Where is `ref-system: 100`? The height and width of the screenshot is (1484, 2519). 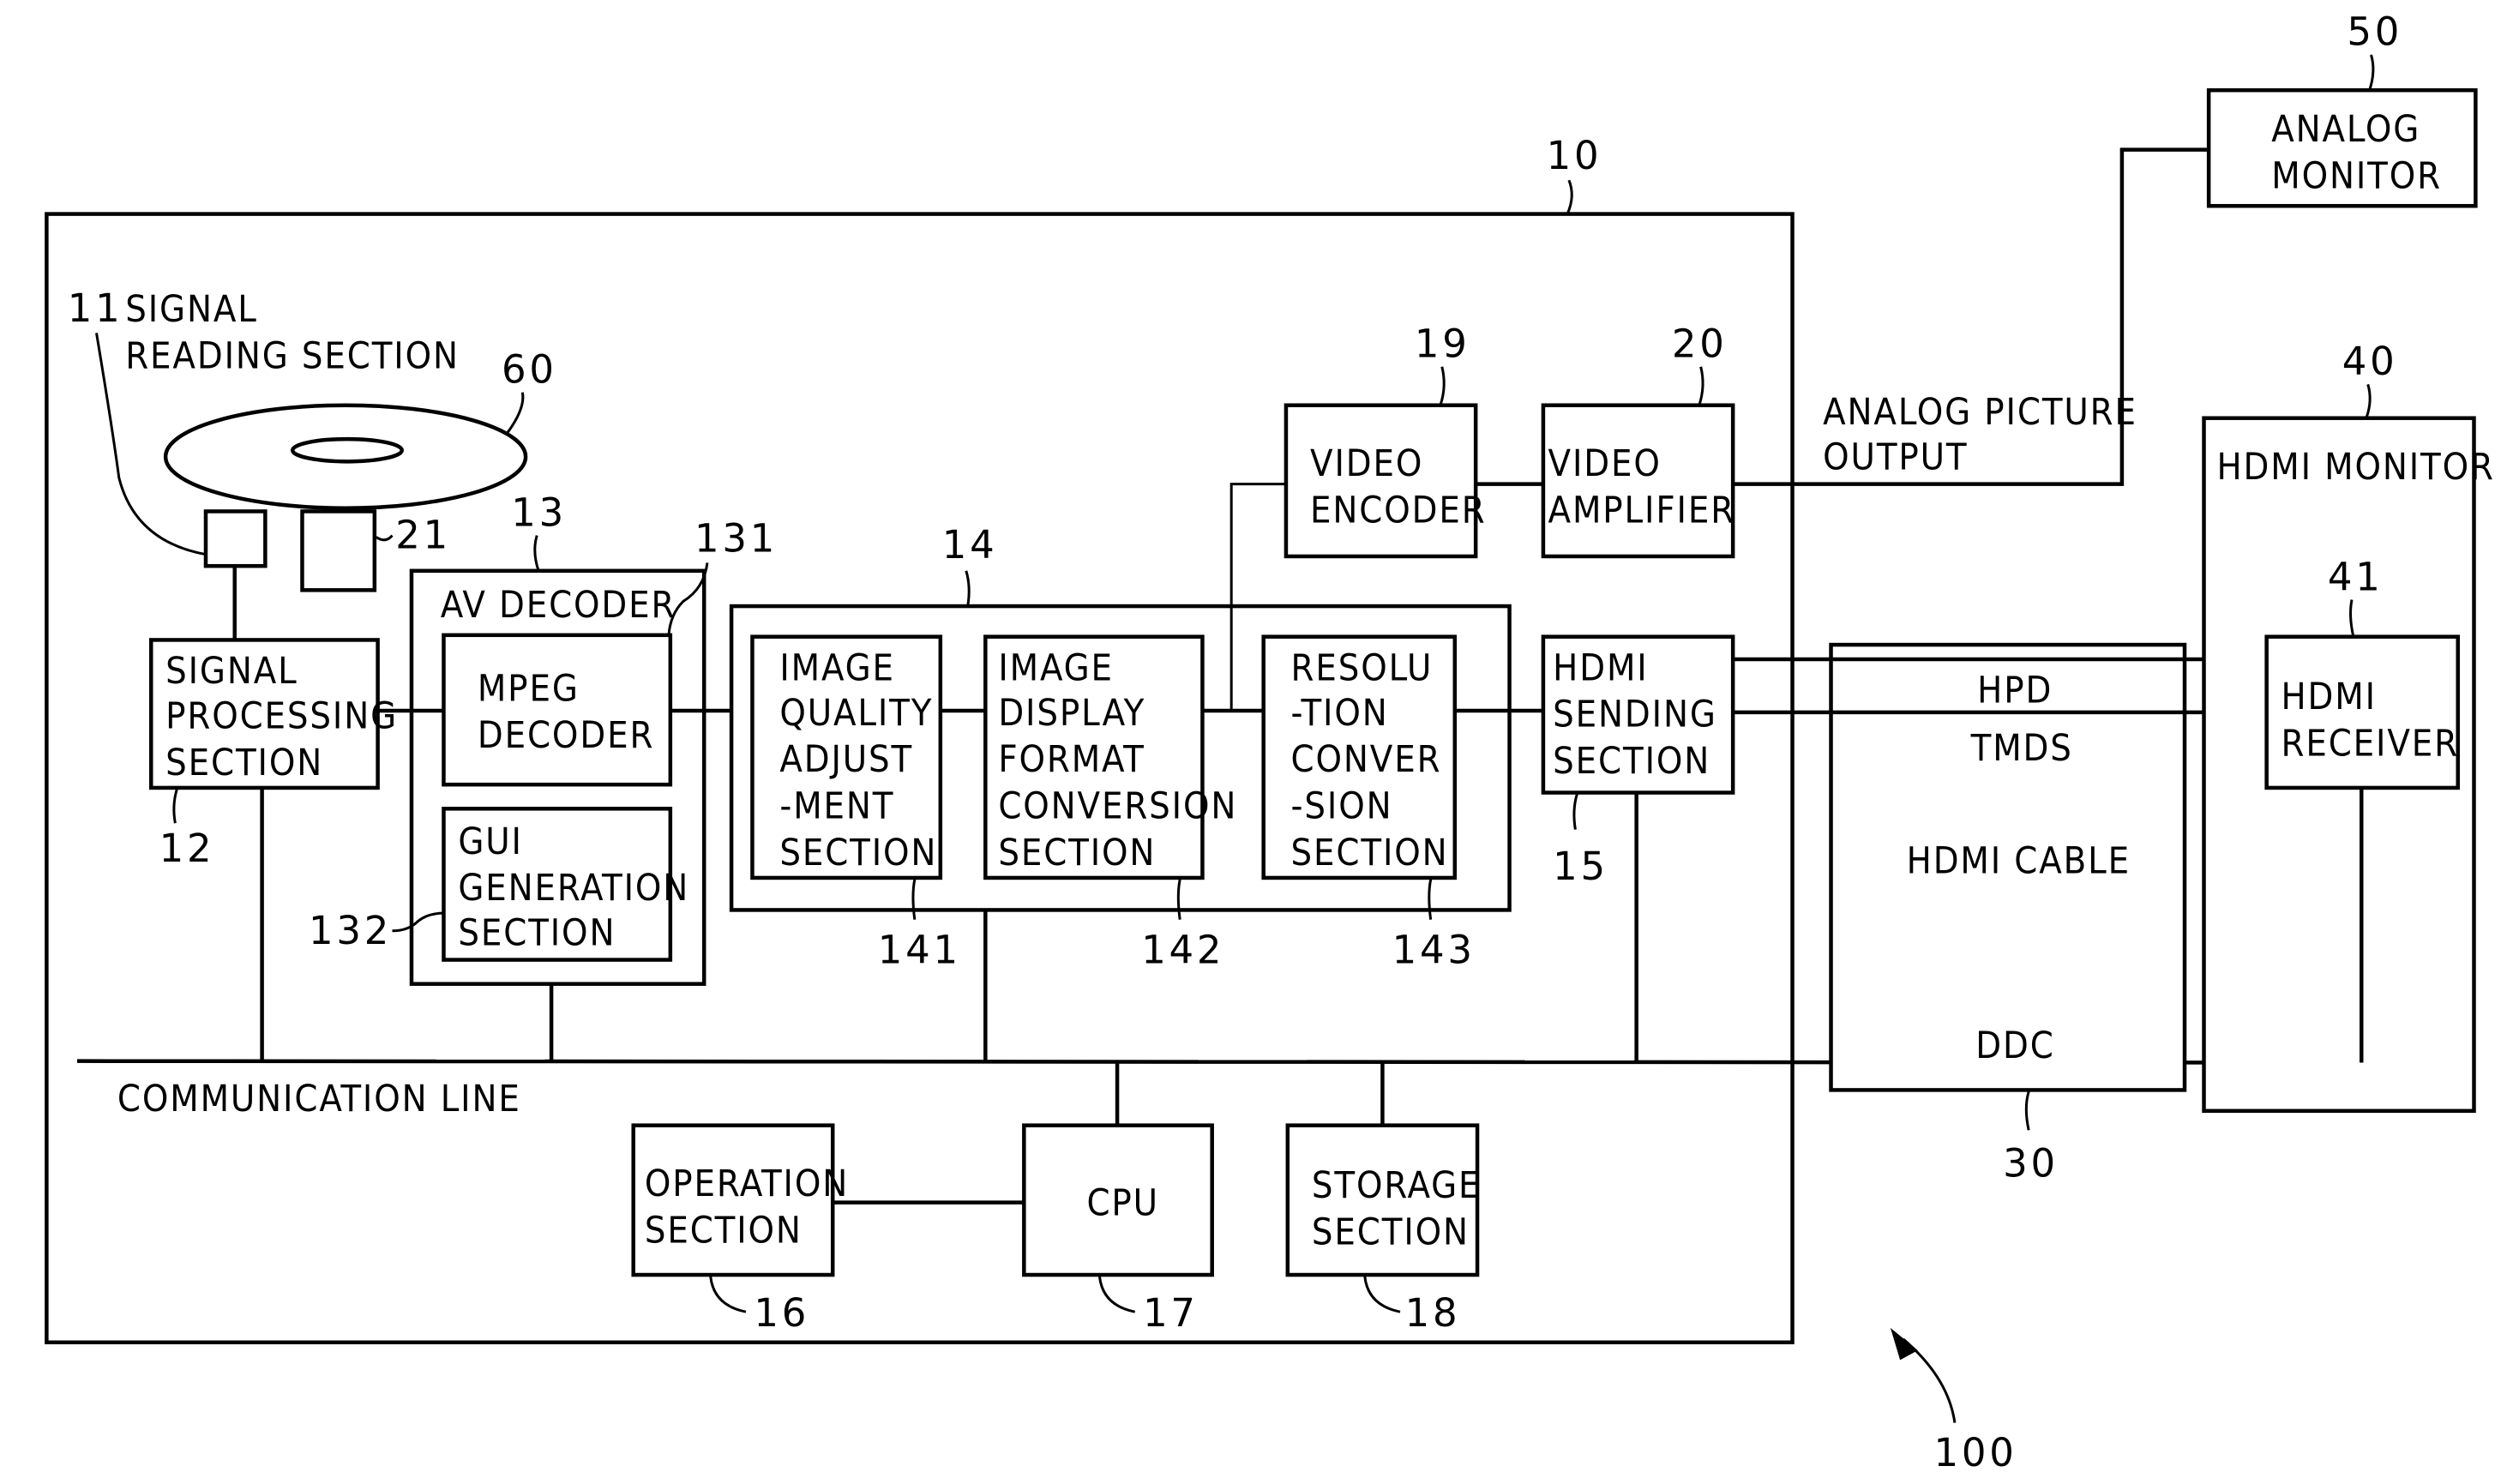
ref-system: 100 is located at coordinates (1975, 1452).